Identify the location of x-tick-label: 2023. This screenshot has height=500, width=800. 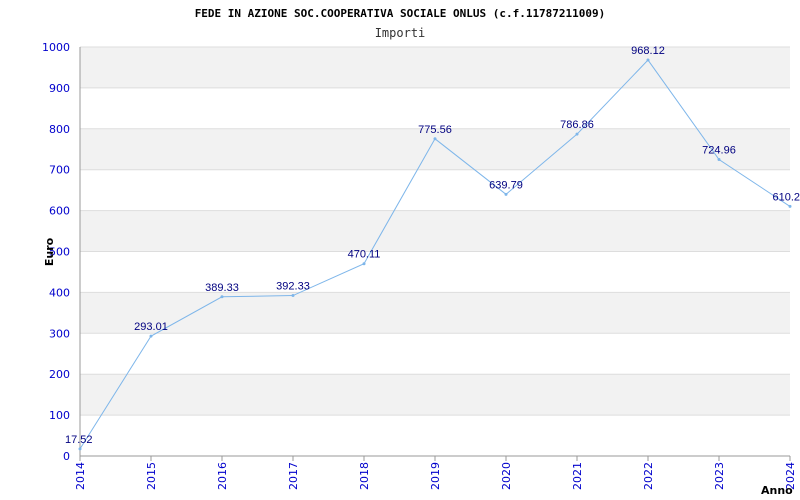
(719, 476).